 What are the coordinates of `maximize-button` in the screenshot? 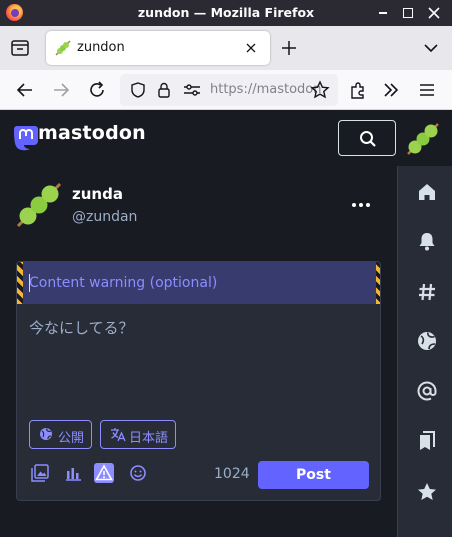 It's located at (408, 13).